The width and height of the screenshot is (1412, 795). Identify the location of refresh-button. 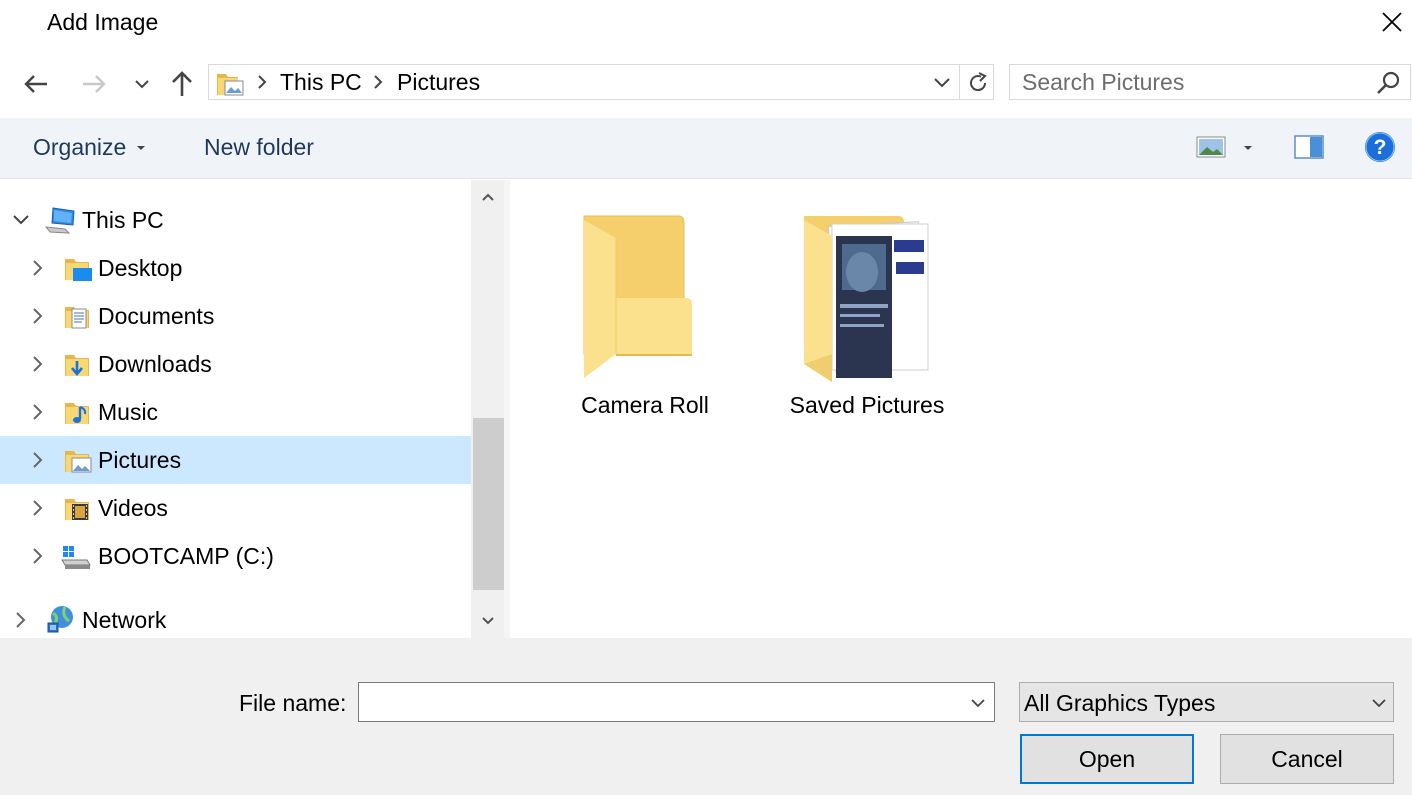
(978, 83).